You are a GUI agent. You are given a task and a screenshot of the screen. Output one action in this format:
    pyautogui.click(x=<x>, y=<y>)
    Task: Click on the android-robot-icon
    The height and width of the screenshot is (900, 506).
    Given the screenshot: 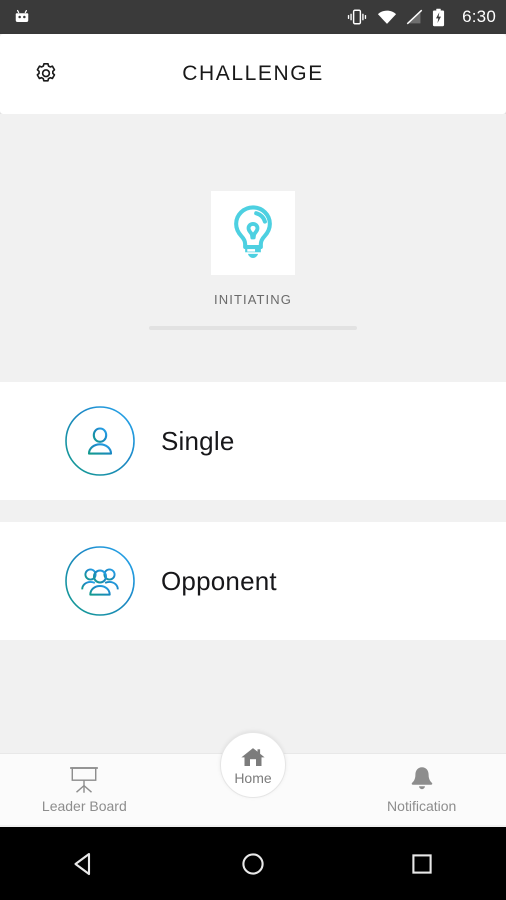 What is the action you would take?
    pyautogui.click(x=22, y=15)
    